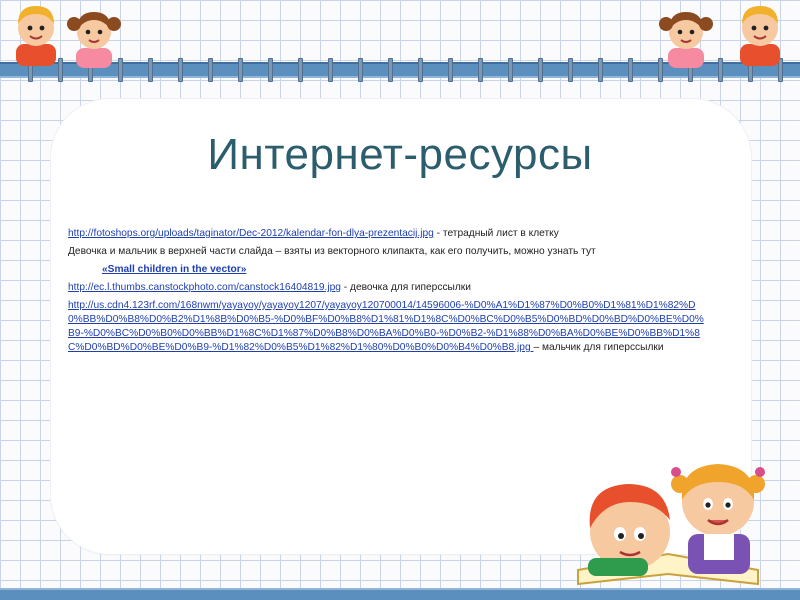  Describe the element at coordinates (405, 287) in the screenshot. I see `resource-description: - девочка для гиперссылки` at that location.